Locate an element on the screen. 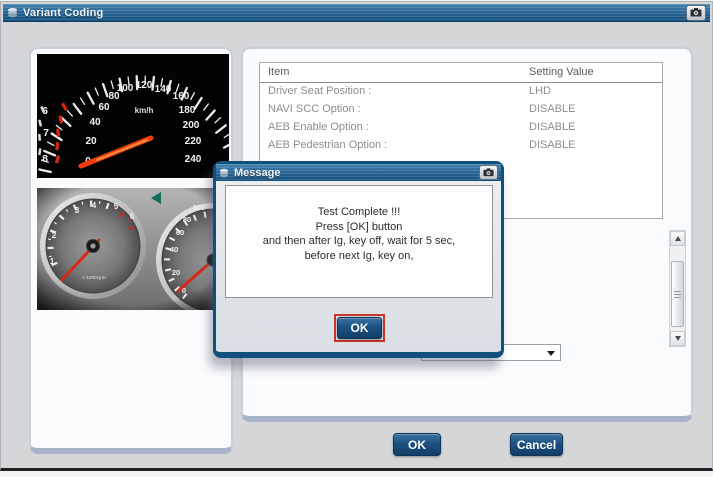 This screenshot has width=713, height=477. item-label: Driver Seat Position : is located at coordinates (320, 91).